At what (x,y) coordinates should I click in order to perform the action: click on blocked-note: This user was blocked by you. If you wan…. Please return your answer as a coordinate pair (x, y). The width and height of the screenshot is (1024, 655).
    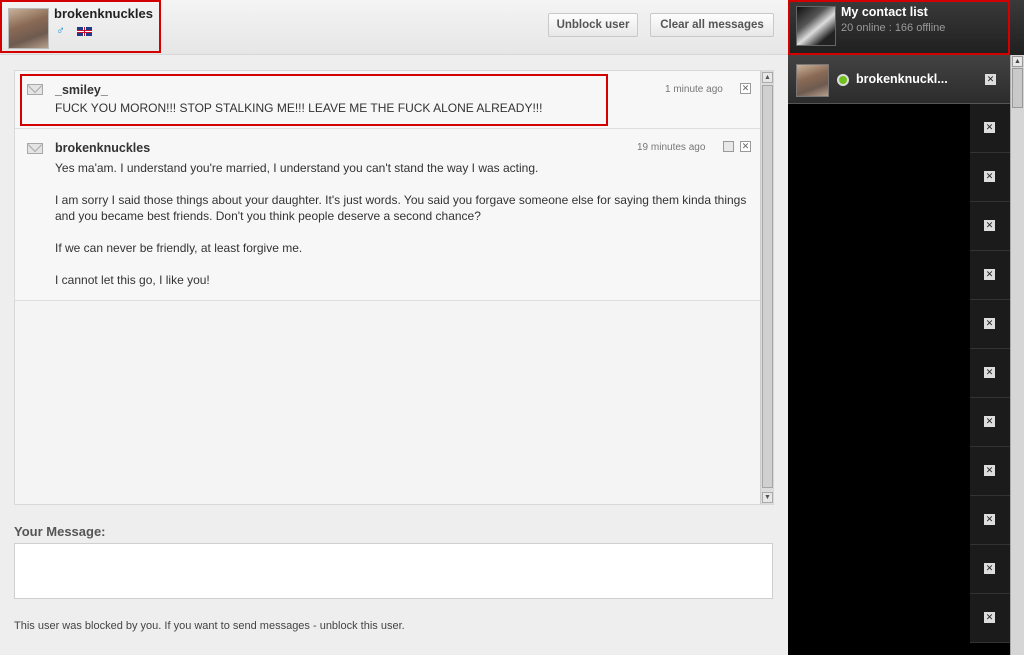
    Looking at the image, I should click on (209, 626).